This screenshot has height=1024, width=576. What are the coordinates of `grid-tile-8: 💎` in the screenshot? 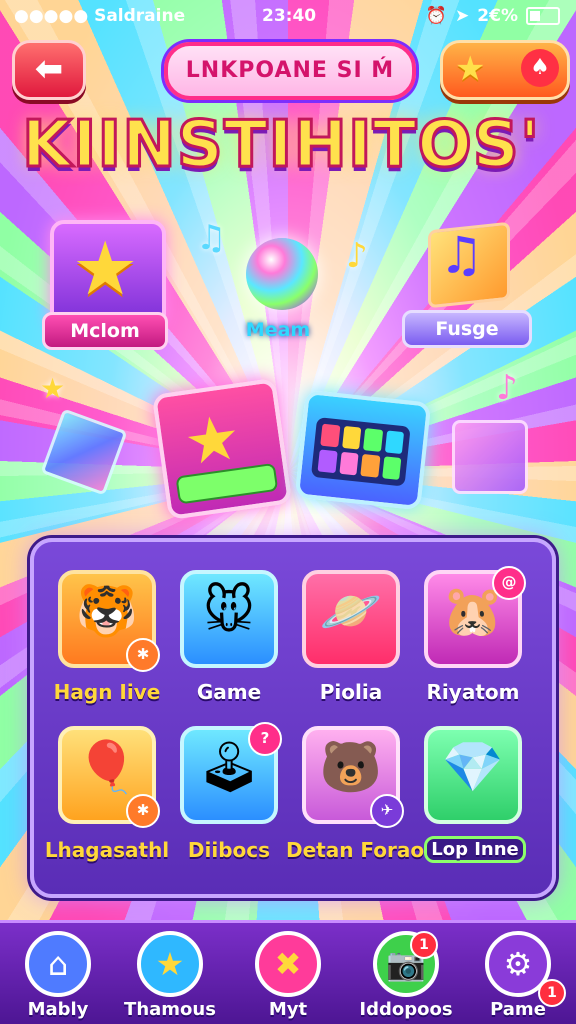 It's located at (473, 775).